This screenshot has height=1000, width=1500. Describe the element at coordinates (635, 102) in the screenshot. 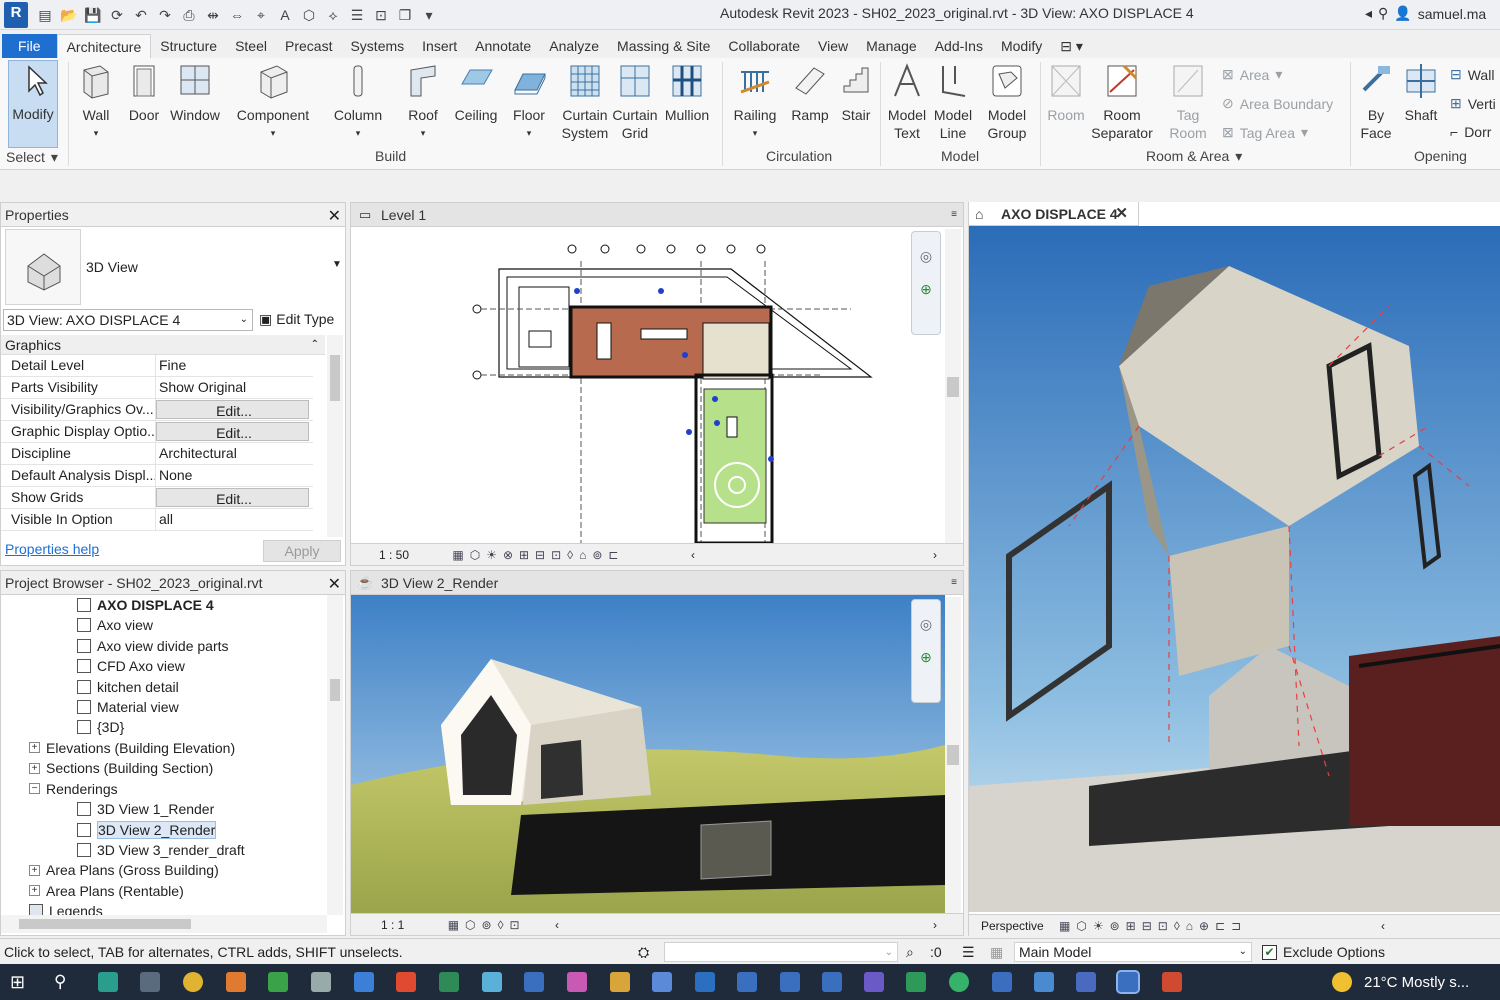

I see `curtain-grid-button: Curtain Grid` at that location.